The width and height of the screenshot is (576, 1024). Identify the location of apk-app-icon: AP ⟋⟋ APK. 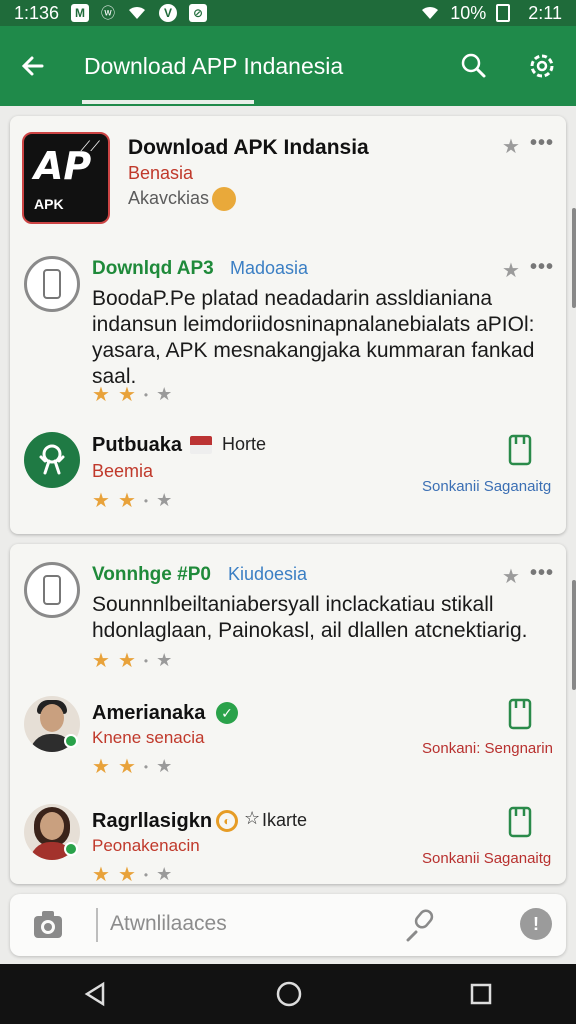
(66, 178).